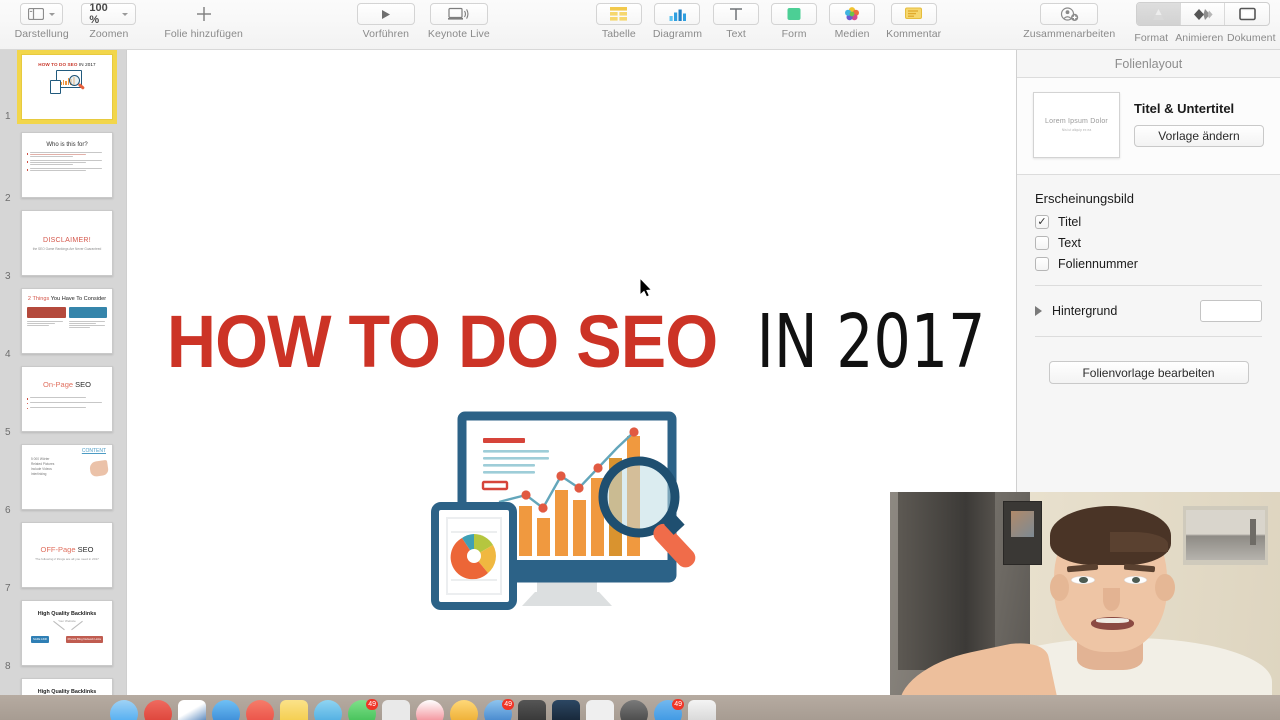  I want to click on table-button-face, so click(618, 14).